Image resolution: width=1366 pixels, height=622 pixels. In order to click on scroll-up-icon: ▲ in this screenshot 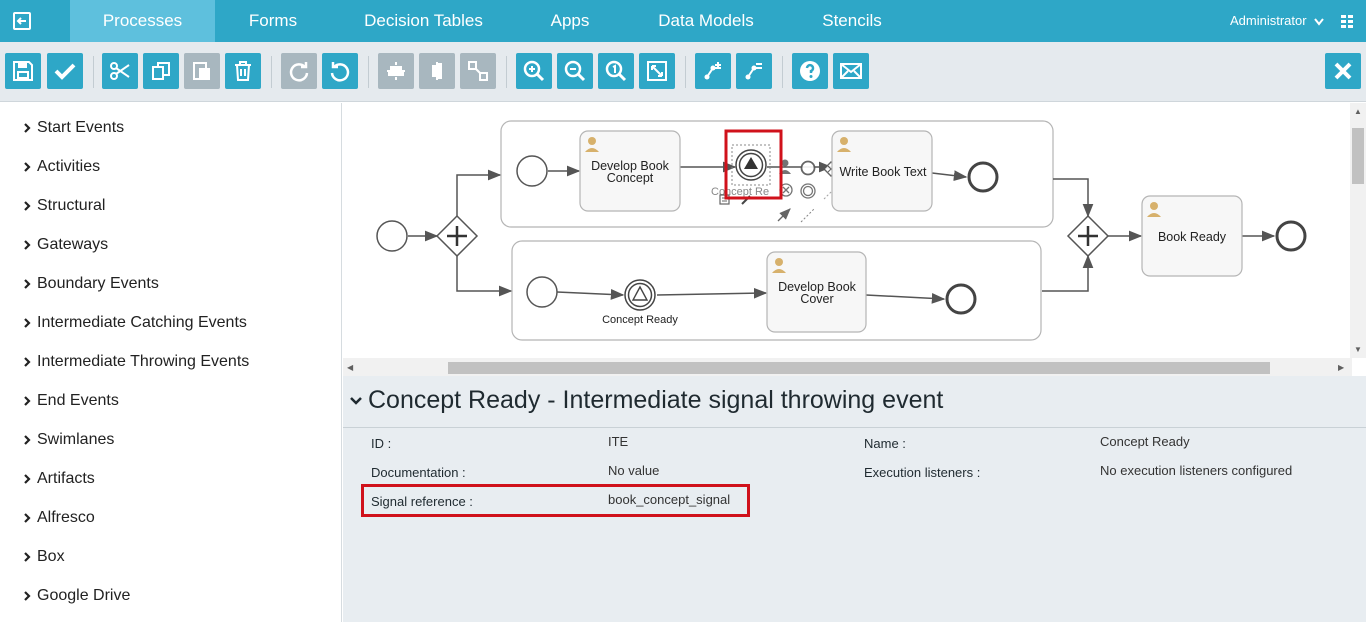, I will do `click(1358, 111)`.